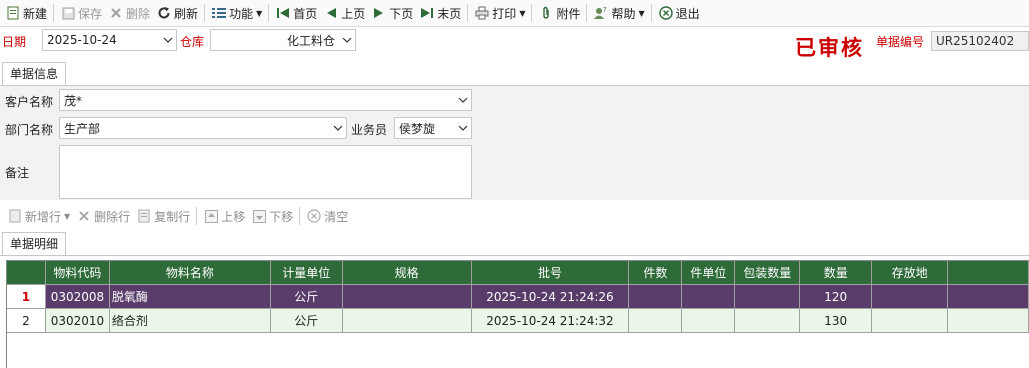 This screenshot has height=368, width=1029. Describe the element at coordinates (550, 297) in the screenshot. I see `cell-batch: 2025-10-24 21:24:26` at that location.